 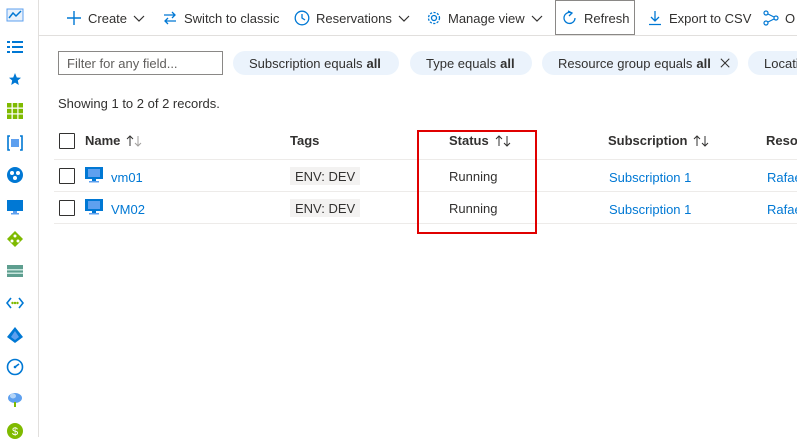 I want to click on reservations-button: Reservations, so click(x=352, y=18).